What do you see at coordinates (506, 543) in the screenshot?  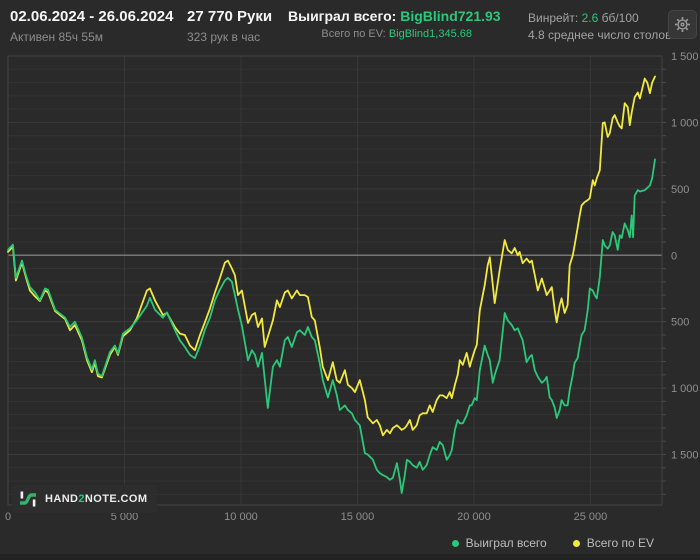 I see `legend-label-won-total: Выиграл всего` at bounding box center [506, 543].